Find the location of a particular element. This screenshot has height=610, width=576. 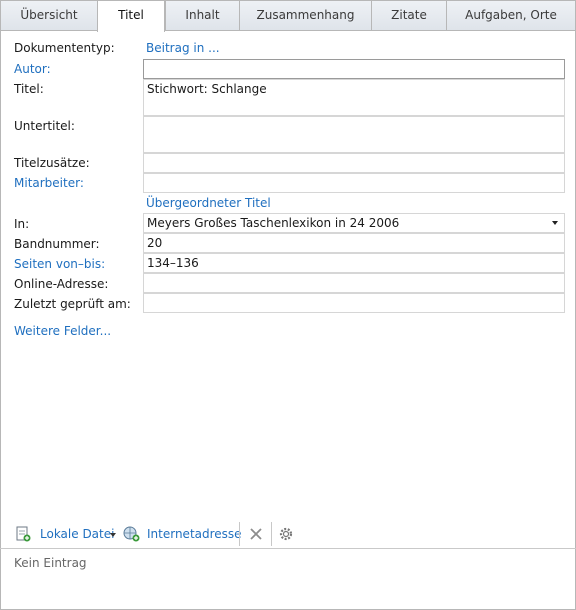

autor-field is located at coordinates (354, 69).